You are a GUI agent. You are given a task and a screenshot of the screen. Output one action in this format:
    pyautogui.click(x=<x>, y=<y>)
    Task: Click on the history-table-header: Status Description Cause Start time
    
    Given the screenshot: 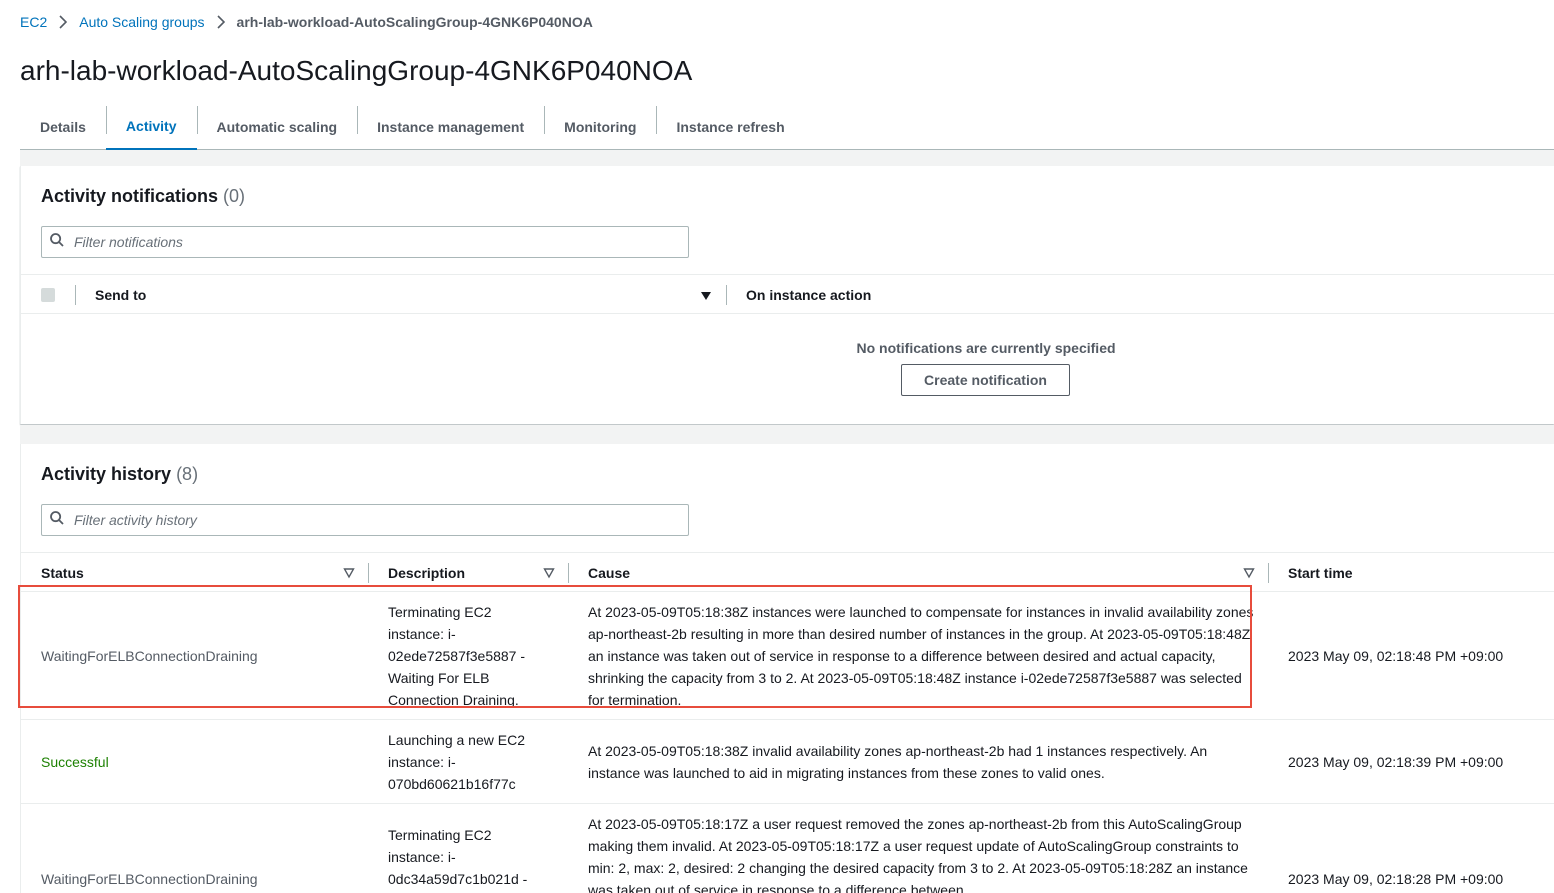 What is the action you would take?
    pyautogui.click(x=787, y=572)
    